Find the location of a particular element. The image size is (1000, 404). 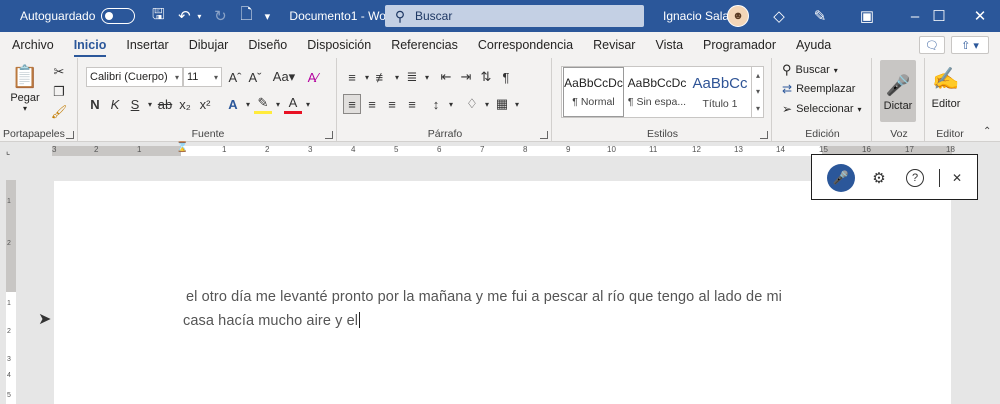

strikethrough-icon: ab is located at coordinates (165, 104).